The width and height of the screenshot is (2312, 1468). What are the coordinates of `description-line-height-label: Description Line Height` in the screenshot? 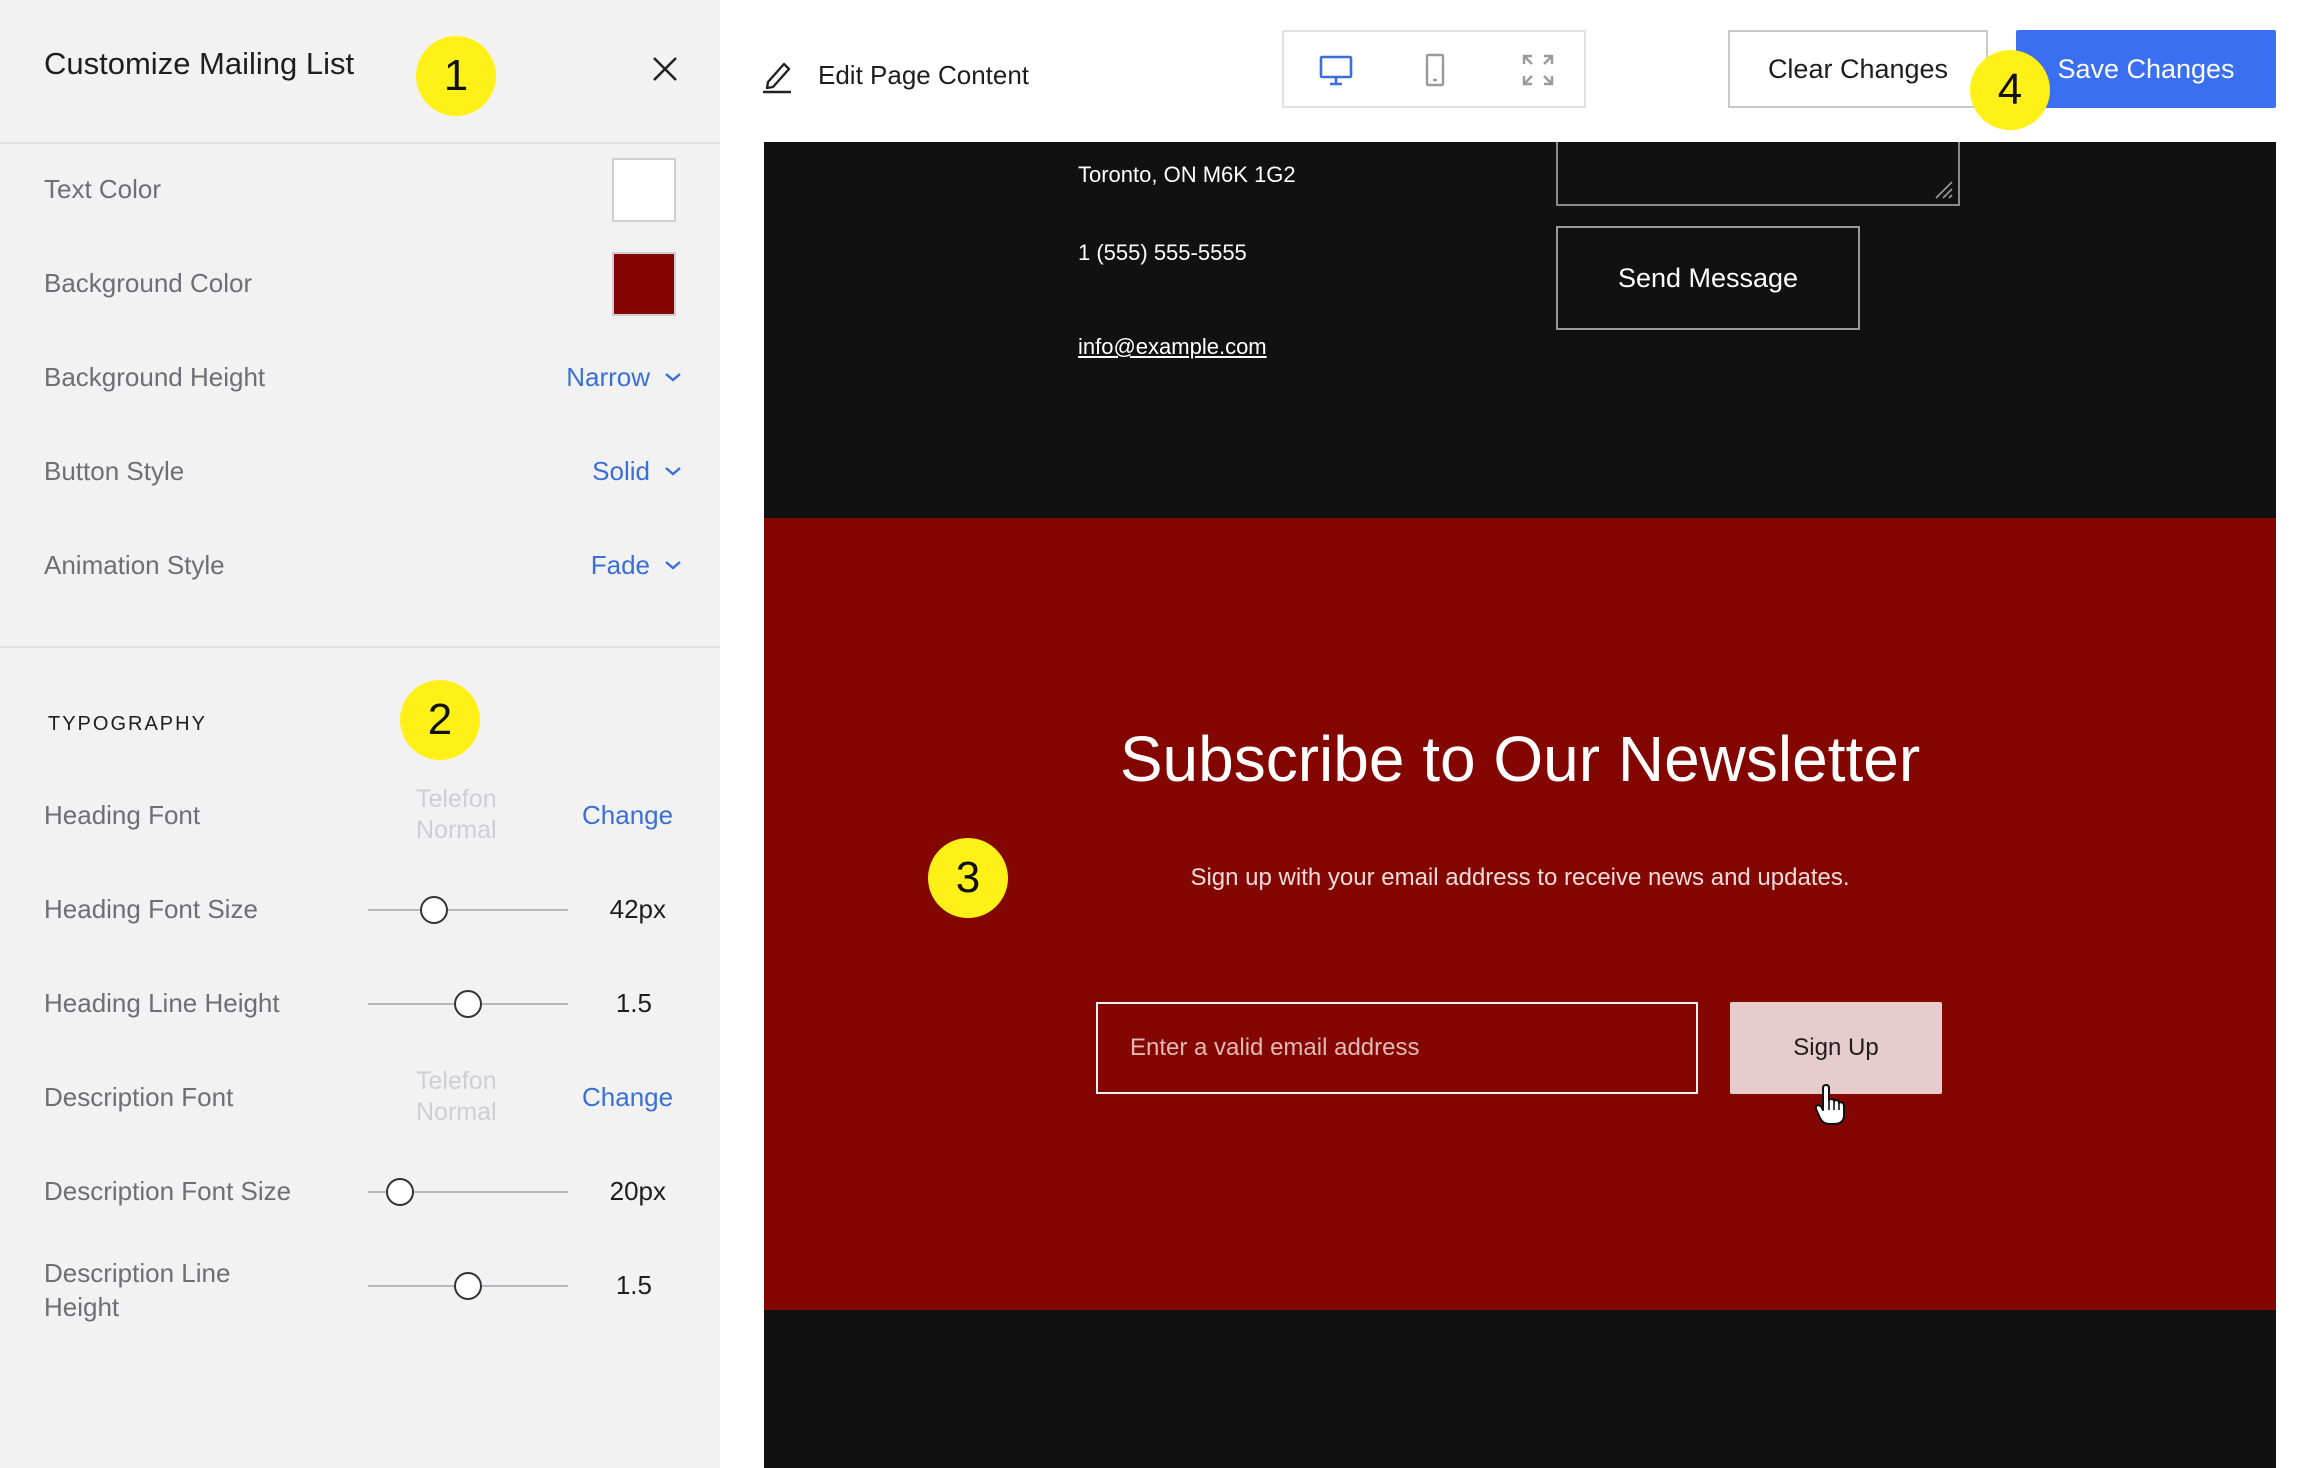 It's located at (137, 1290).